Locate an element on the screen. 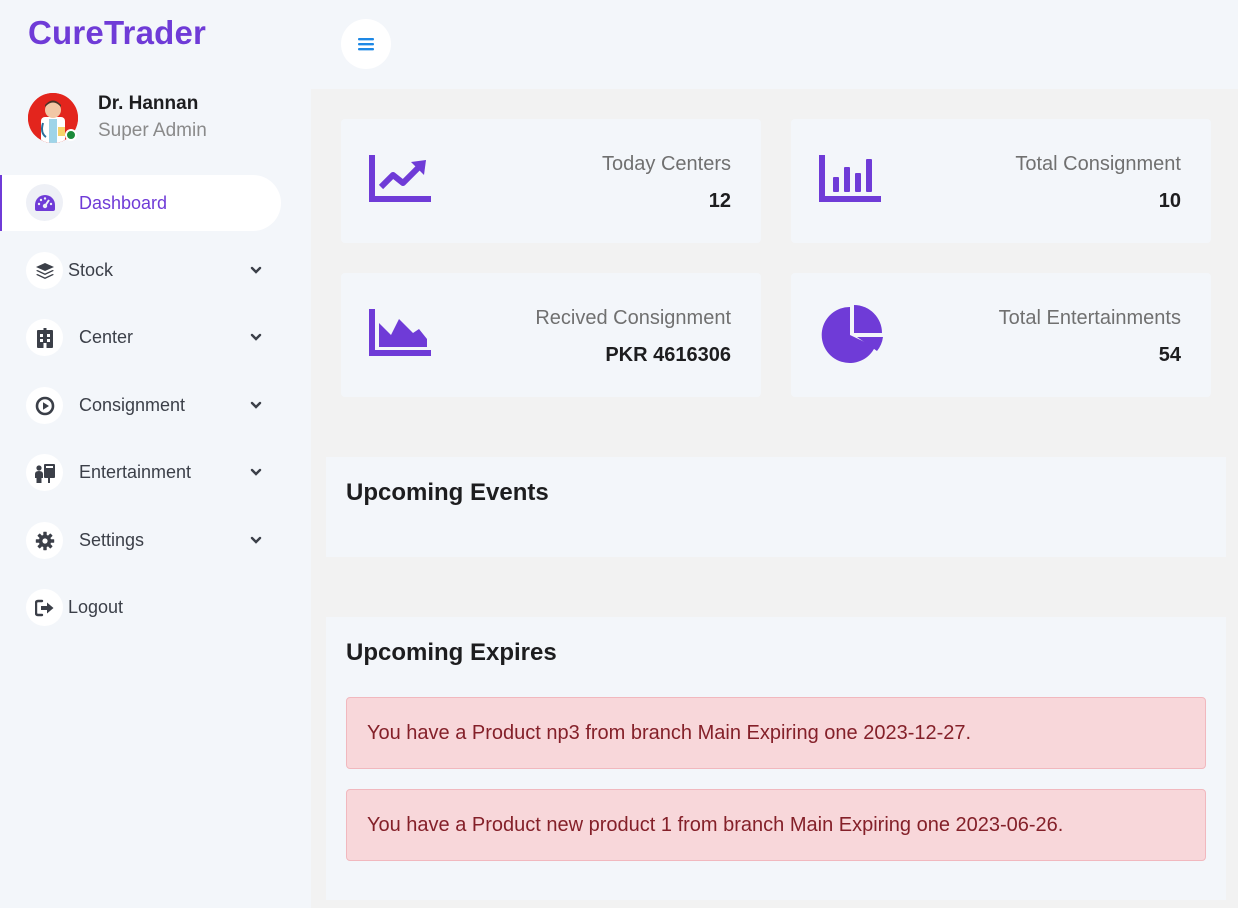  sidebar-item-label: Consignment is located at coordinates (132, 404).